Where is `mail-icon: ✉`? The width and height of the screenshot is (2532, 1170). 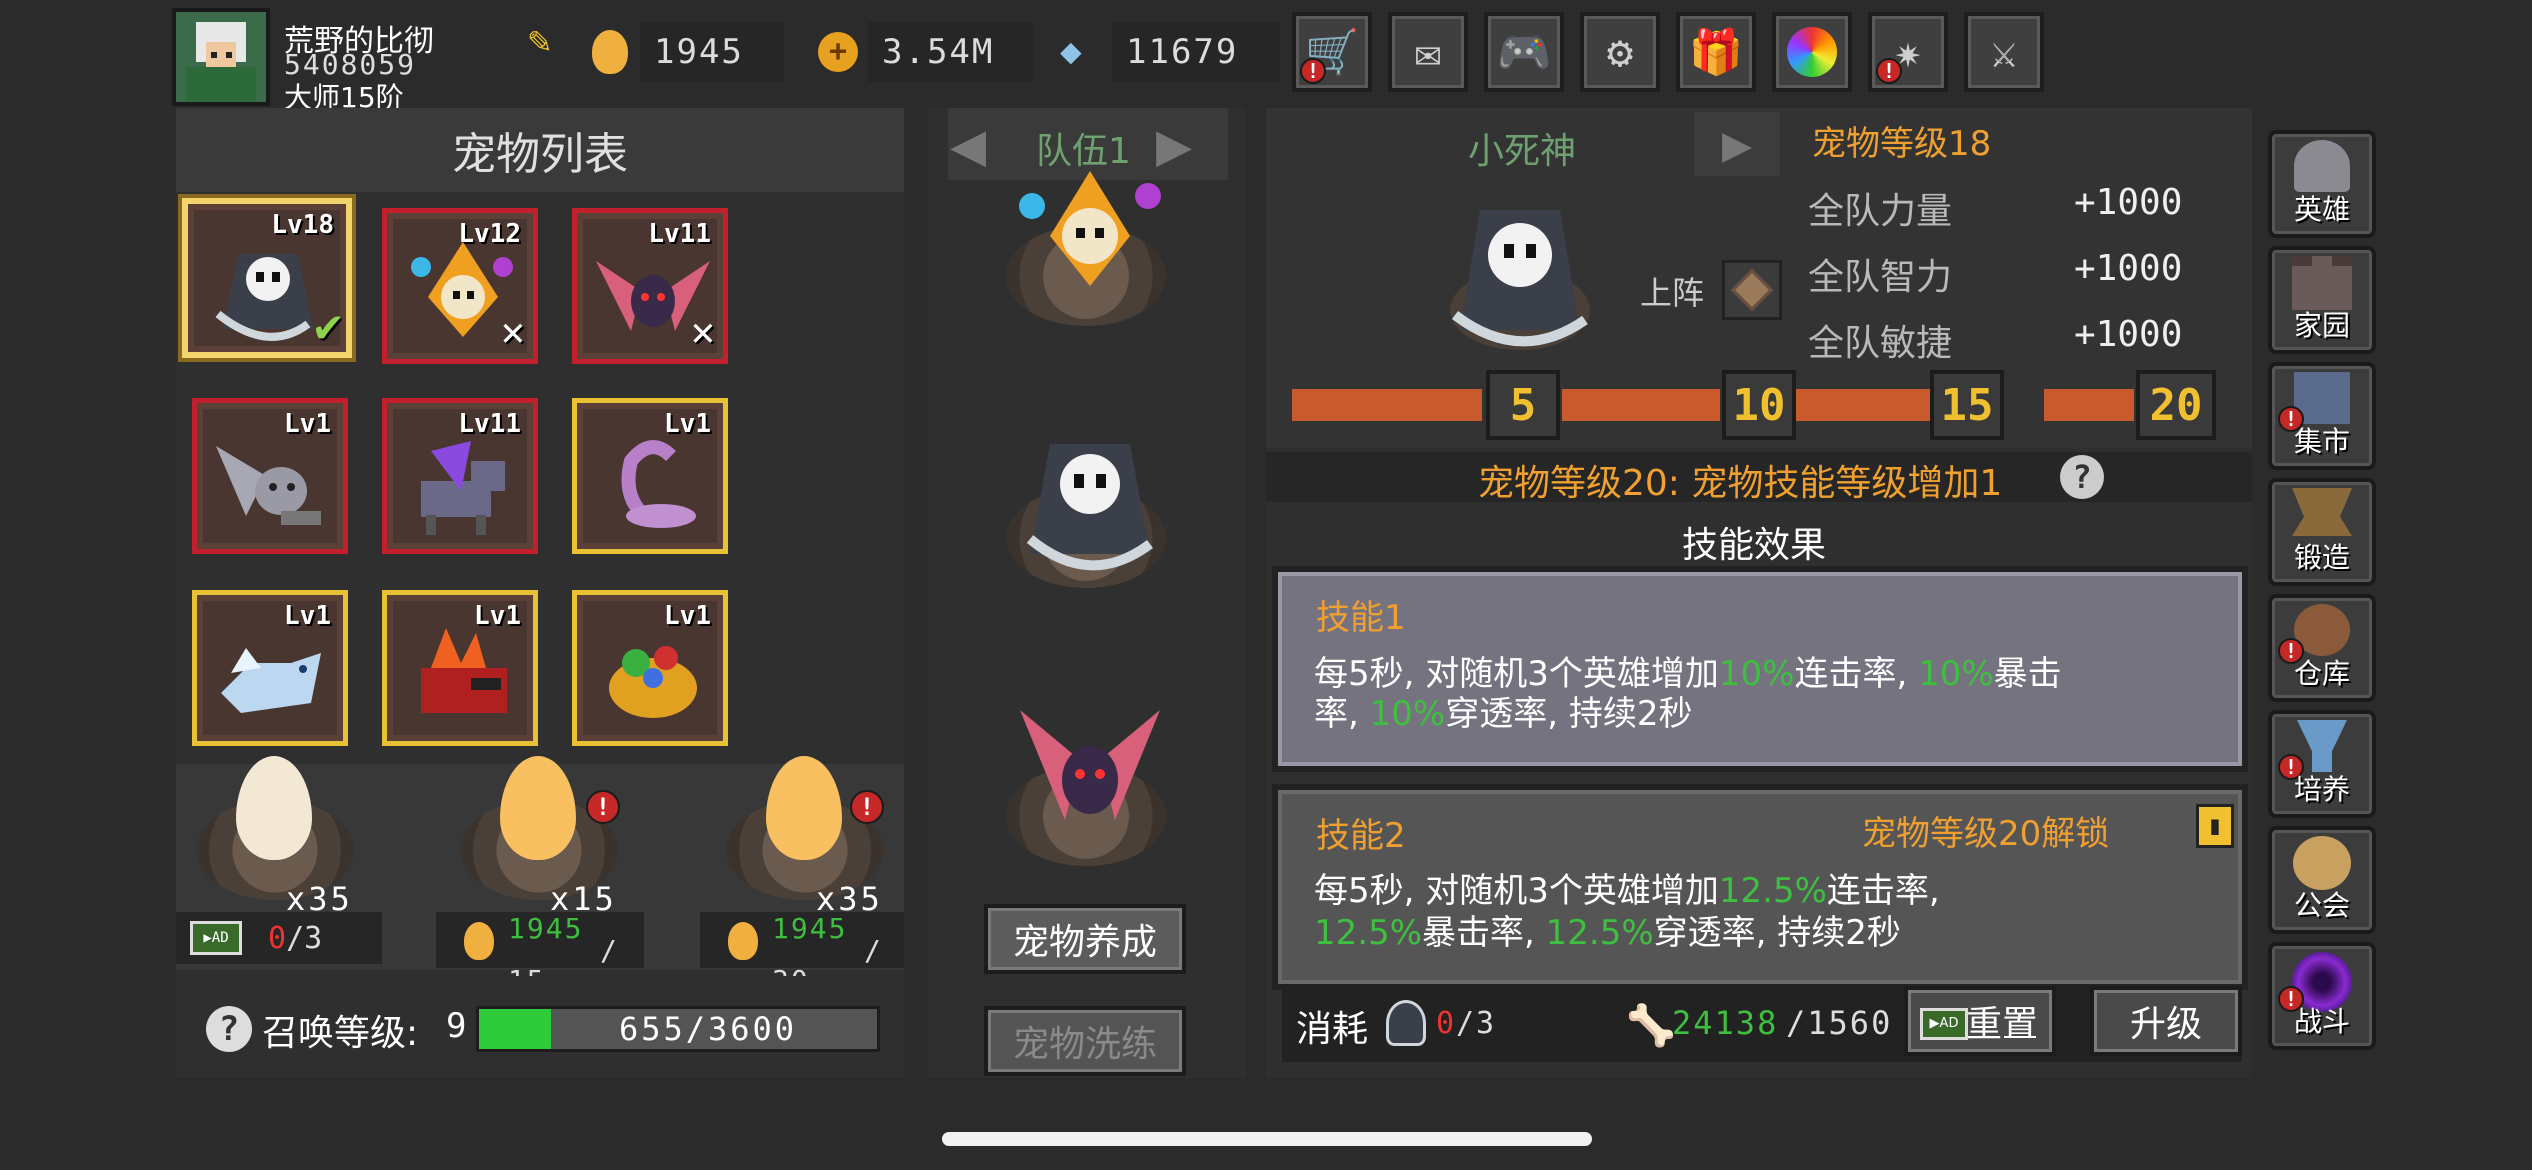
mail-icon: ✉ is located at coordinates (1428, 52).